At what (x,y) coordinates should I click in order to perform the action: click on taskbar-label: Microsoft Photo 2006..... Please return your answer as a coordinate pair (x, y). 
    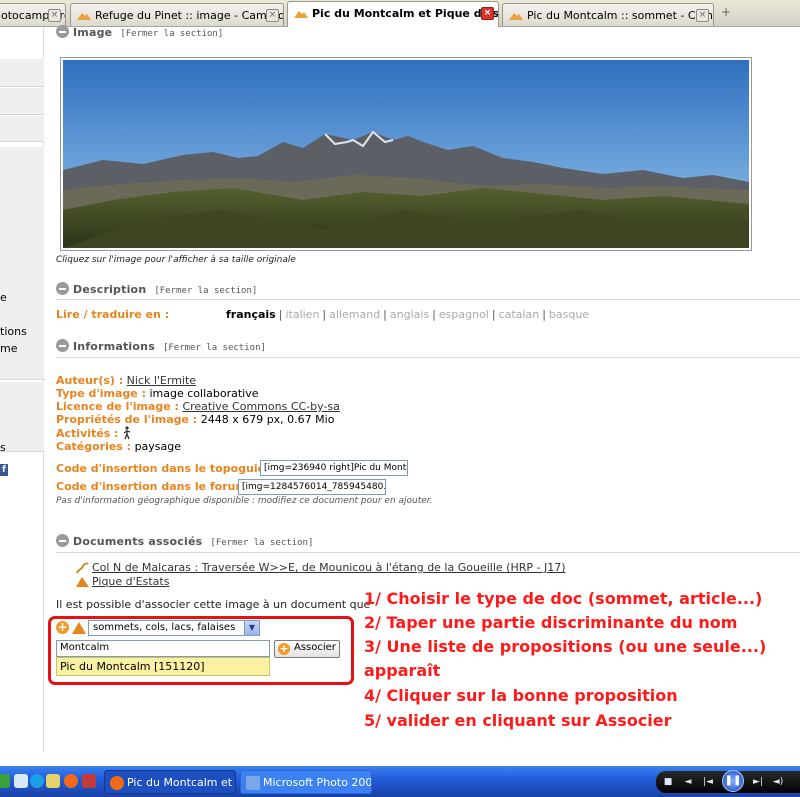
    Looking at the image, I should click on (317, 782).